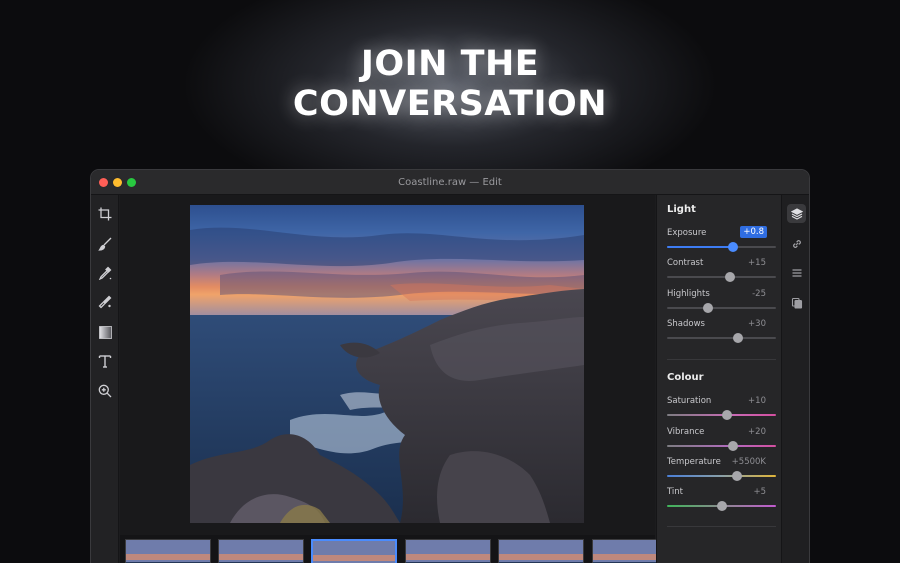  Describe the element at coordinates (105, 244) in the screenshot. I see `brush-icon` at that location.